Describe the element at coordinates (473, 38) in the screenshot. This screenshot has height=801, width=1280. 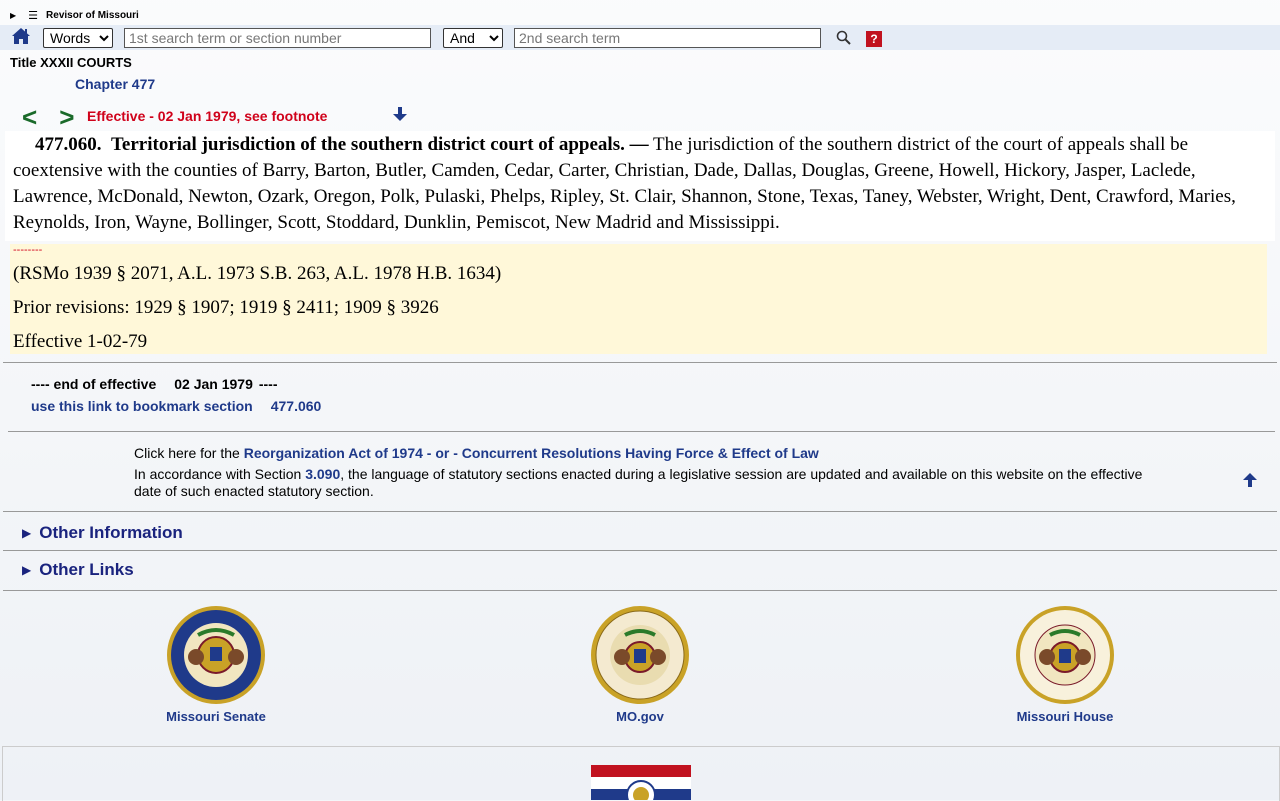
I see `search-operator-select: And` at that location.